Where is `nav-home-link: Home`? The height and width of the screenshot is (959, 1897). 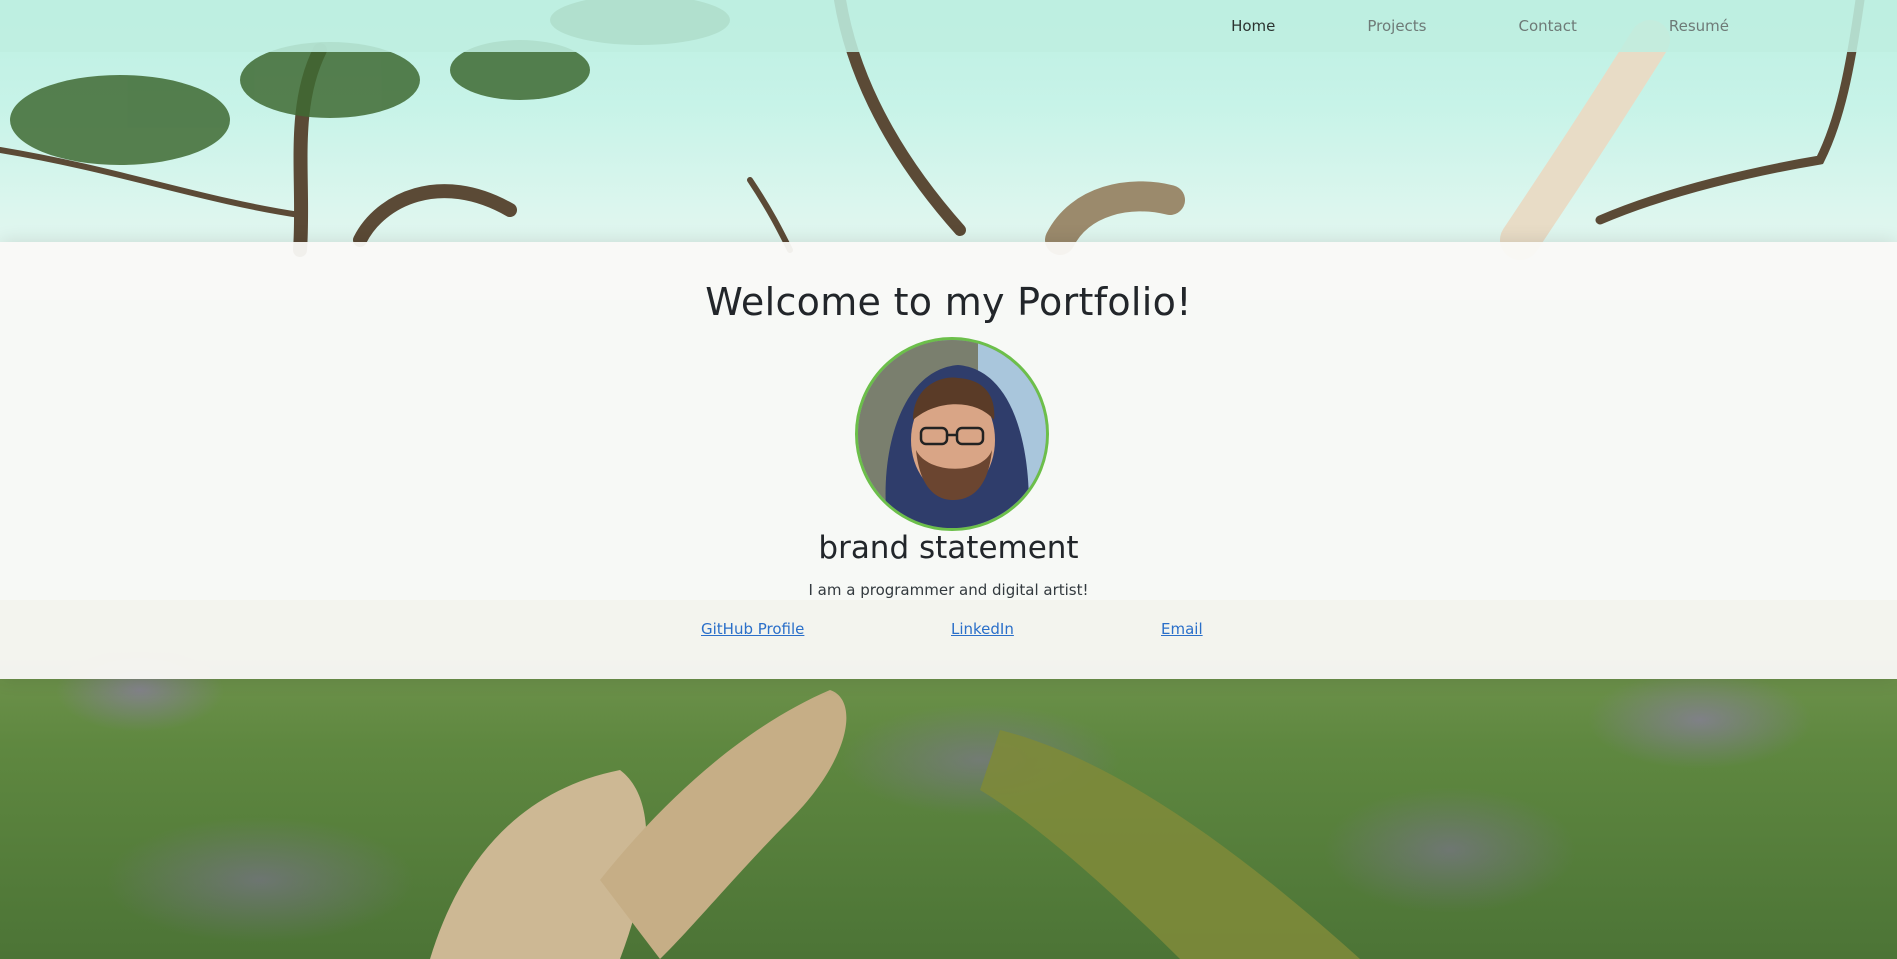 nav-home-link: Home is located at coordinates (1253, 26).